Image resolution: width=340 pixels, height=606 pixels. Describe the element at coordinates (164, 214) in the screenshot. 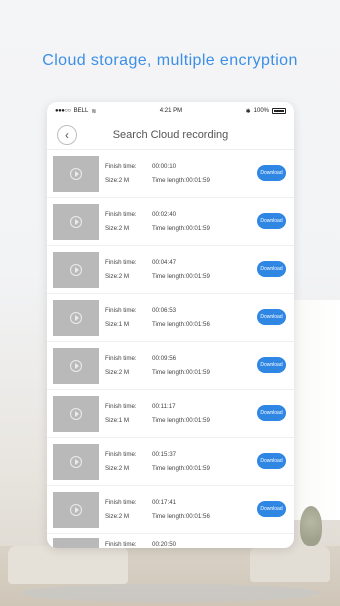

I see `finish-time-value: 00:02:40` at that location.